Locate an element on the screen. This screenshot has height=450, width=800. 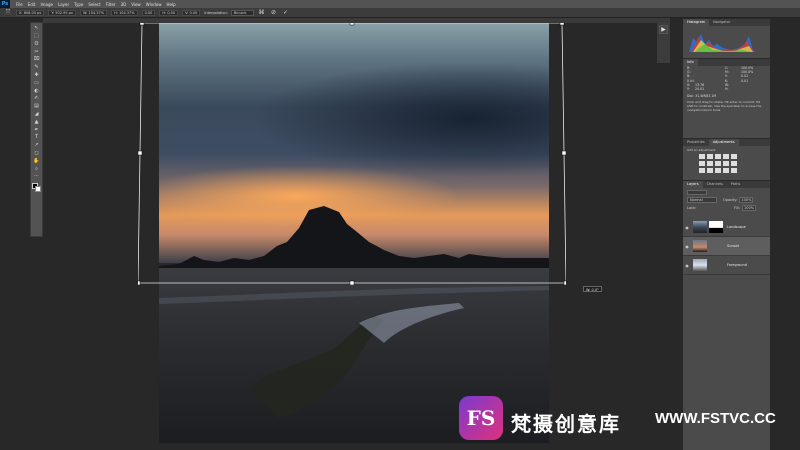
crop-tool-icon: ⌧ is located at coordinates (36, 59).